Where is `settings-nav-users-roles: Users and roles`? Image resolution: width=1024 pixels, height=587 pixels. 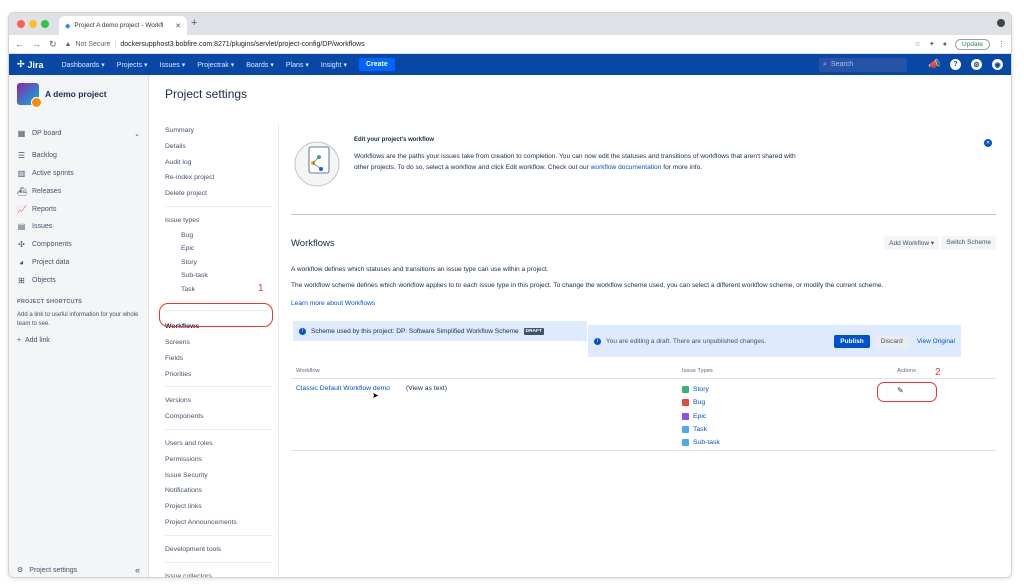 settings-nav-users-roles: Users and roles is located at coordinates (221, 444).